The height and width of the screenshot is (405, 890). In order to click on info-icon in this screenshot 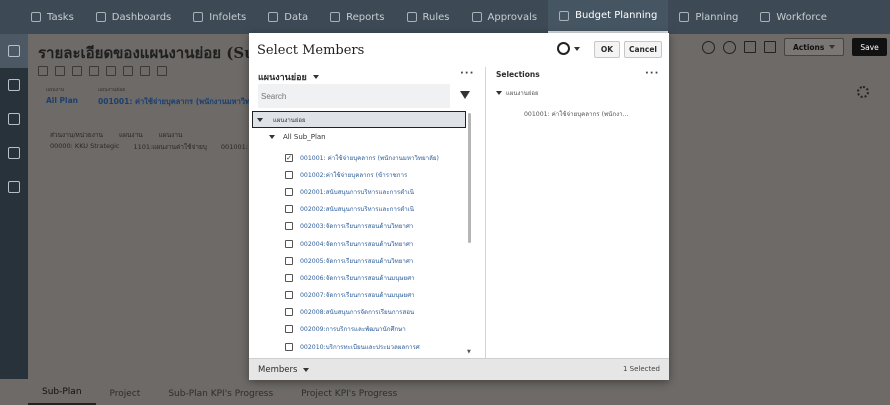, I will do `click(708, 47)`.